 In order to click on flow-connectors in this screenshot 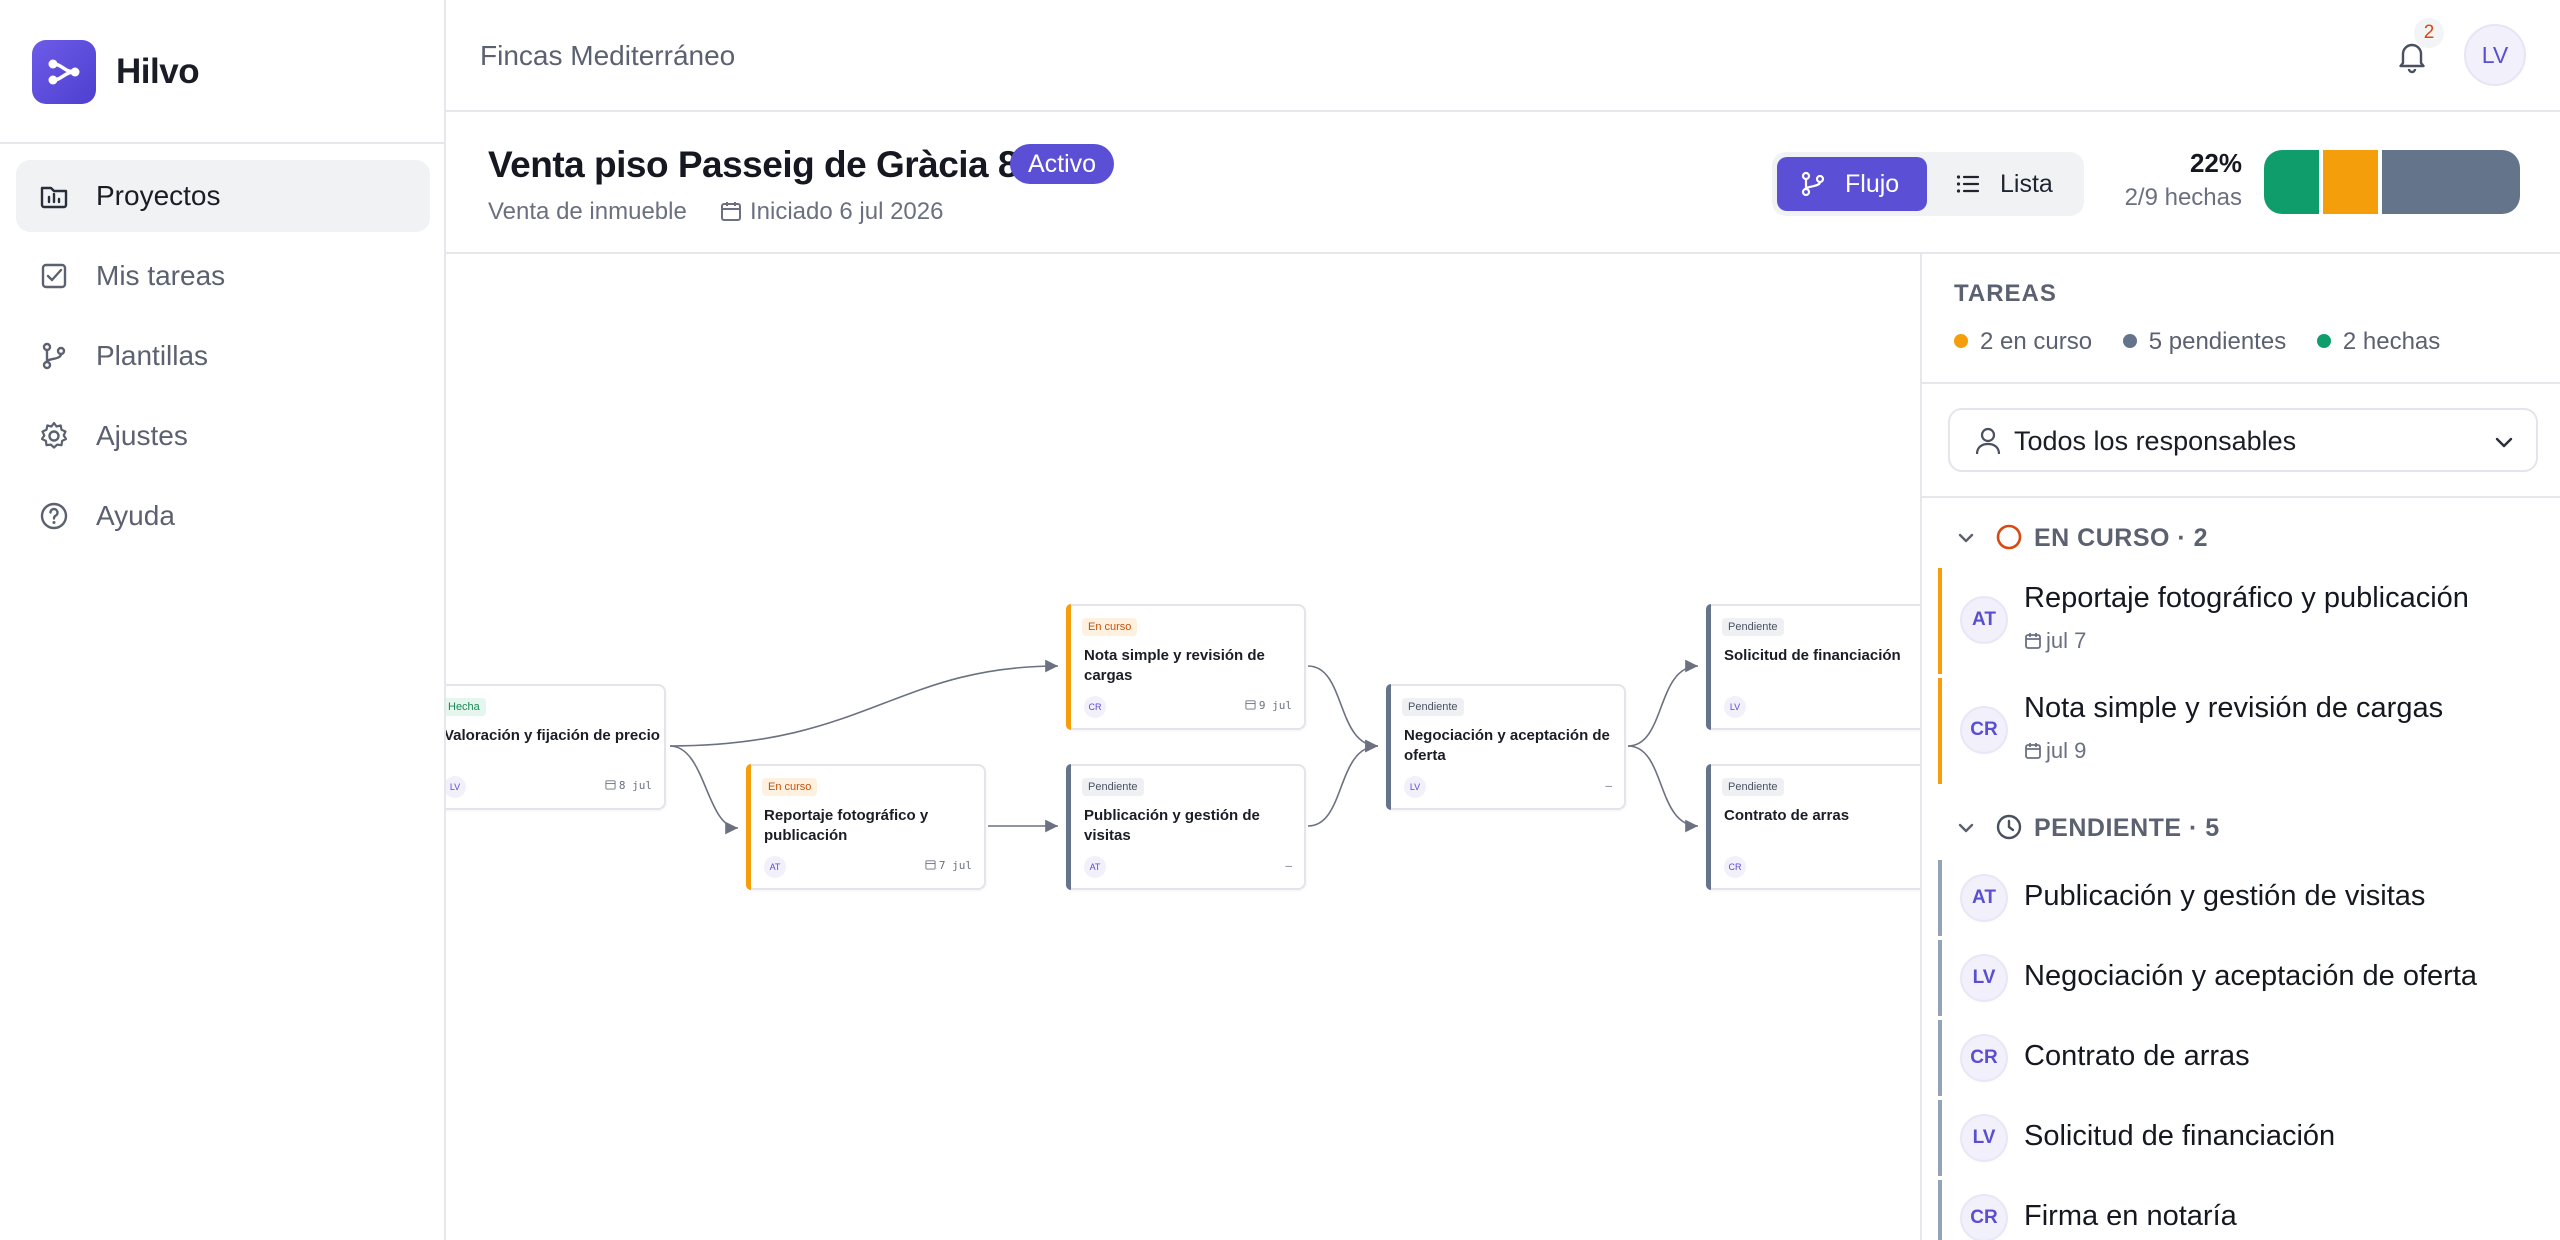, I will do `click(1184, 747)`.